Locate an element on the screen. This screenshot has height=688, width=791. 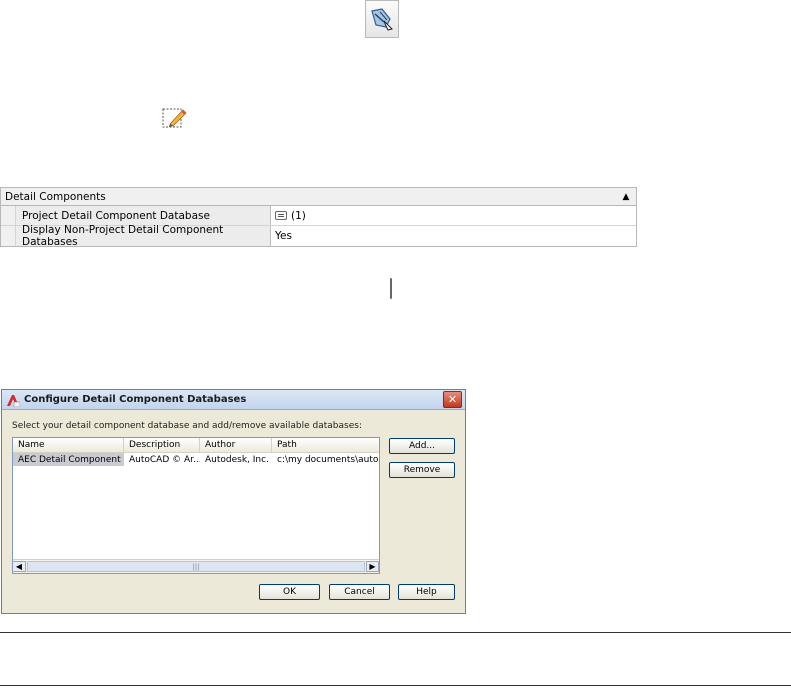
property-value-text: (1) is located at coordinates (298, 215).